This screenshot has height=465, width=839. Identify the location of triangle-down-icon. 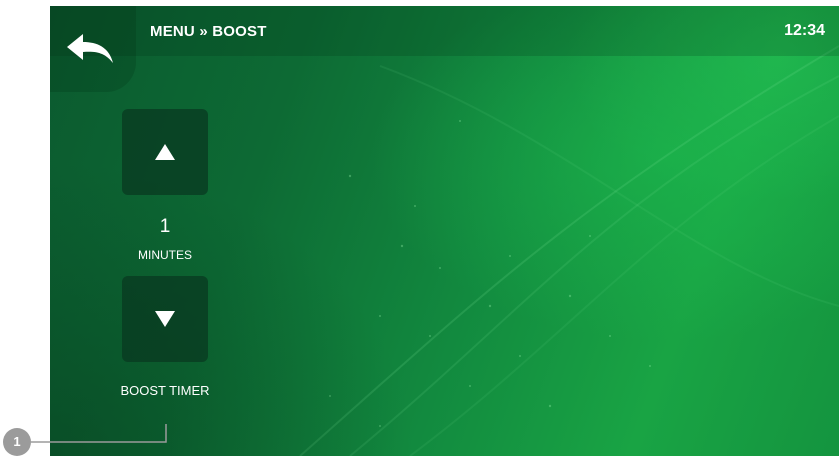
(165, 319).